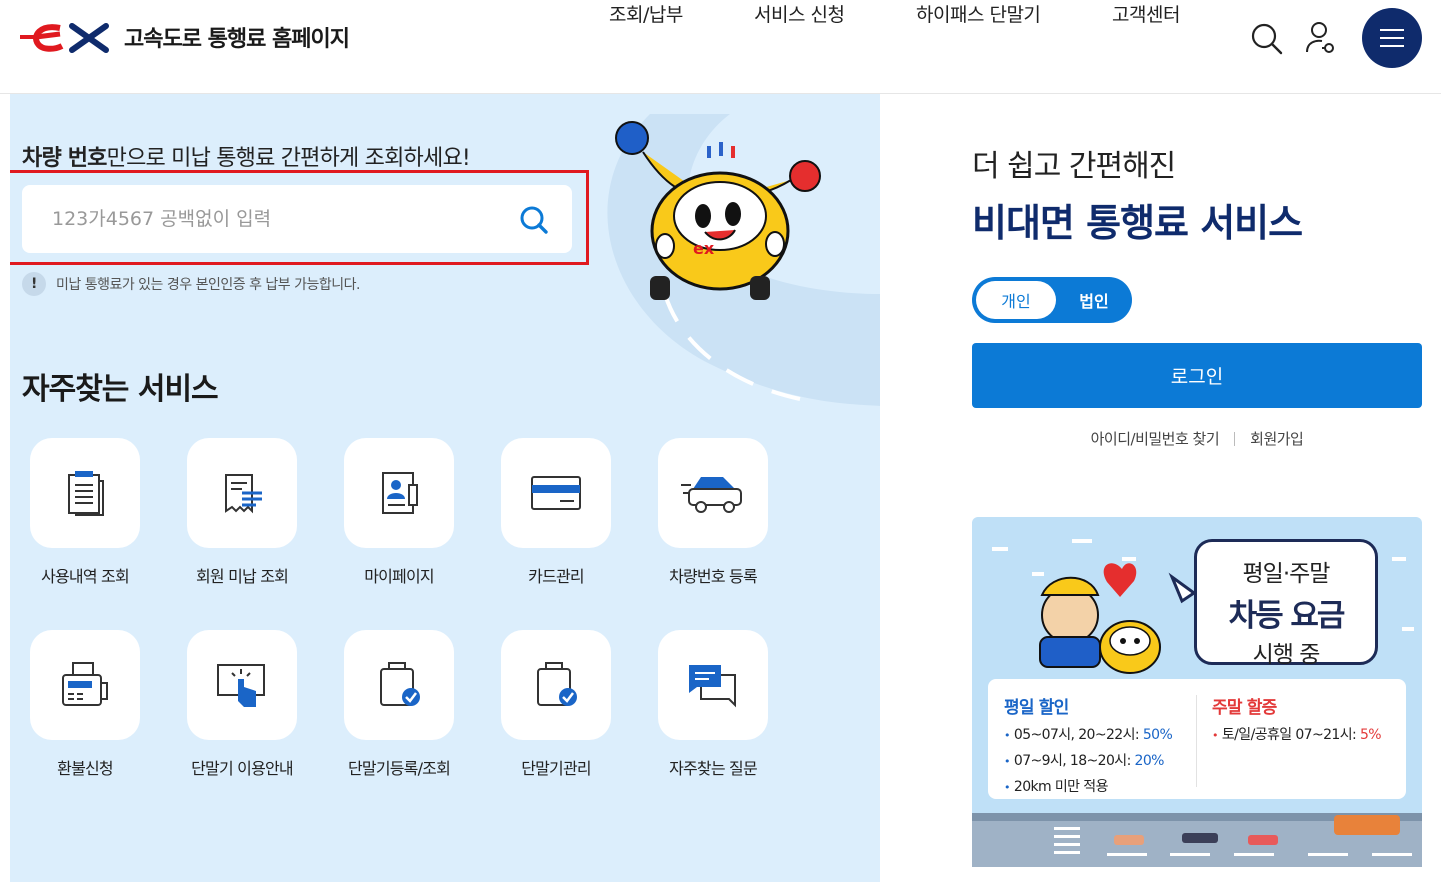 The height and width of the screenshot is (882, 1441). I want to click on banner-road, so click(1197, 840).